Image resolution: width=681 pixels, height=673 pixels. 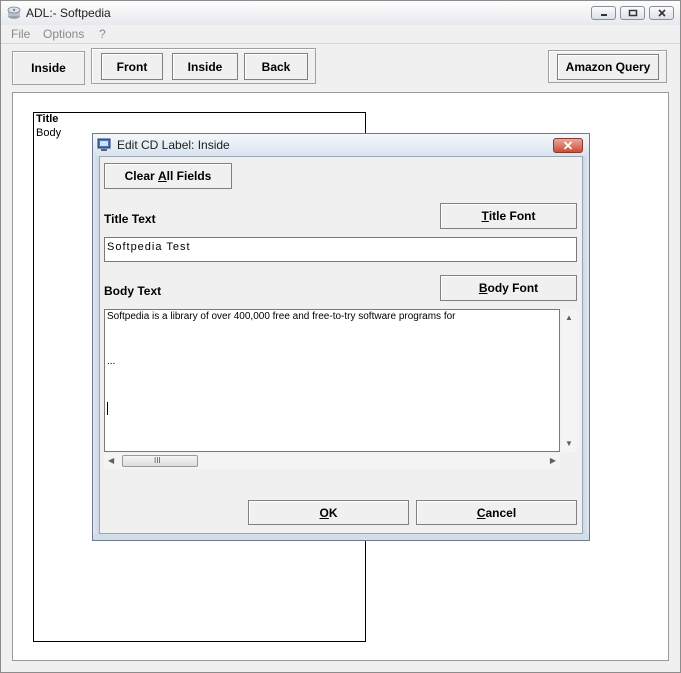 I want to click on dialog-app-icon, so click(x=105, y=145).